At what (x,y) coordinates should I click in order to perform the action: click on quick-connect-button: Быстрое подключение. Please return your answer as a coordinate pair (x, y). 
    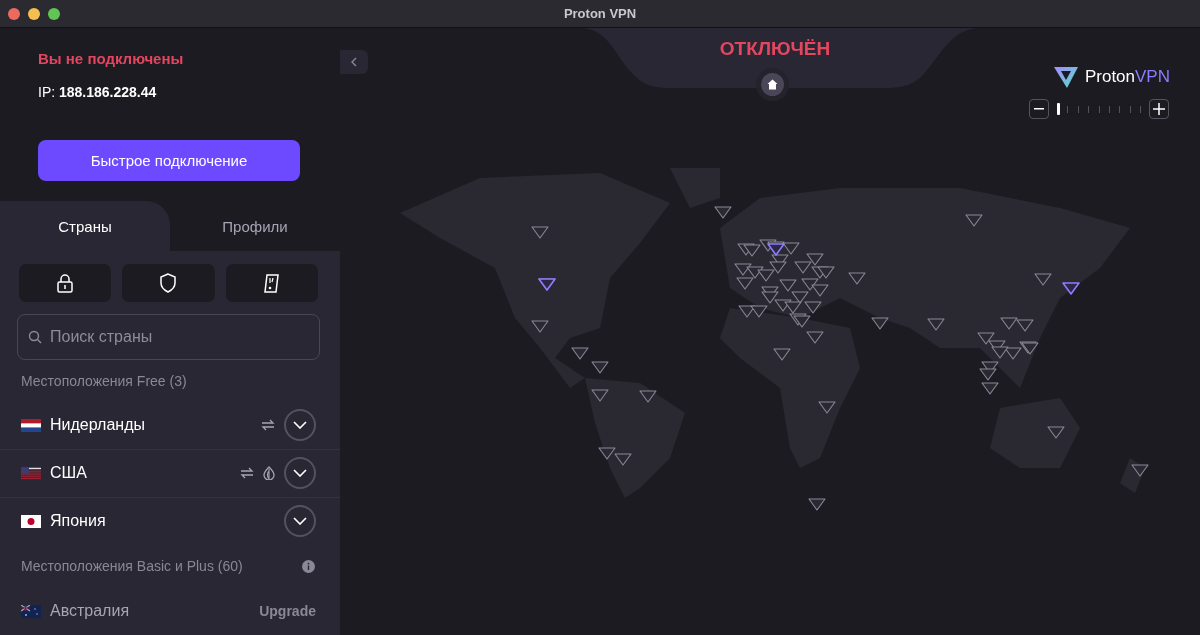
    Looking at the image, I should click on (169, 160).